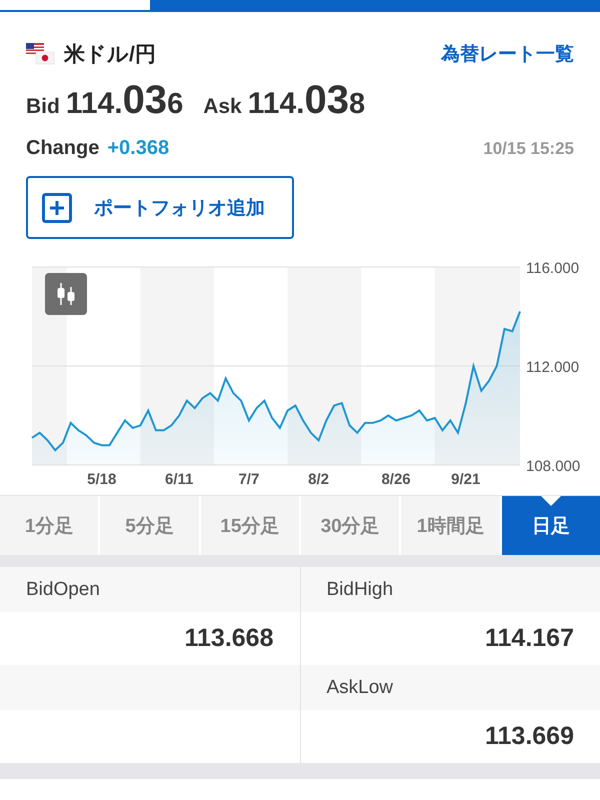  I want to click on quote-price: 114.036, so click(125, 100).